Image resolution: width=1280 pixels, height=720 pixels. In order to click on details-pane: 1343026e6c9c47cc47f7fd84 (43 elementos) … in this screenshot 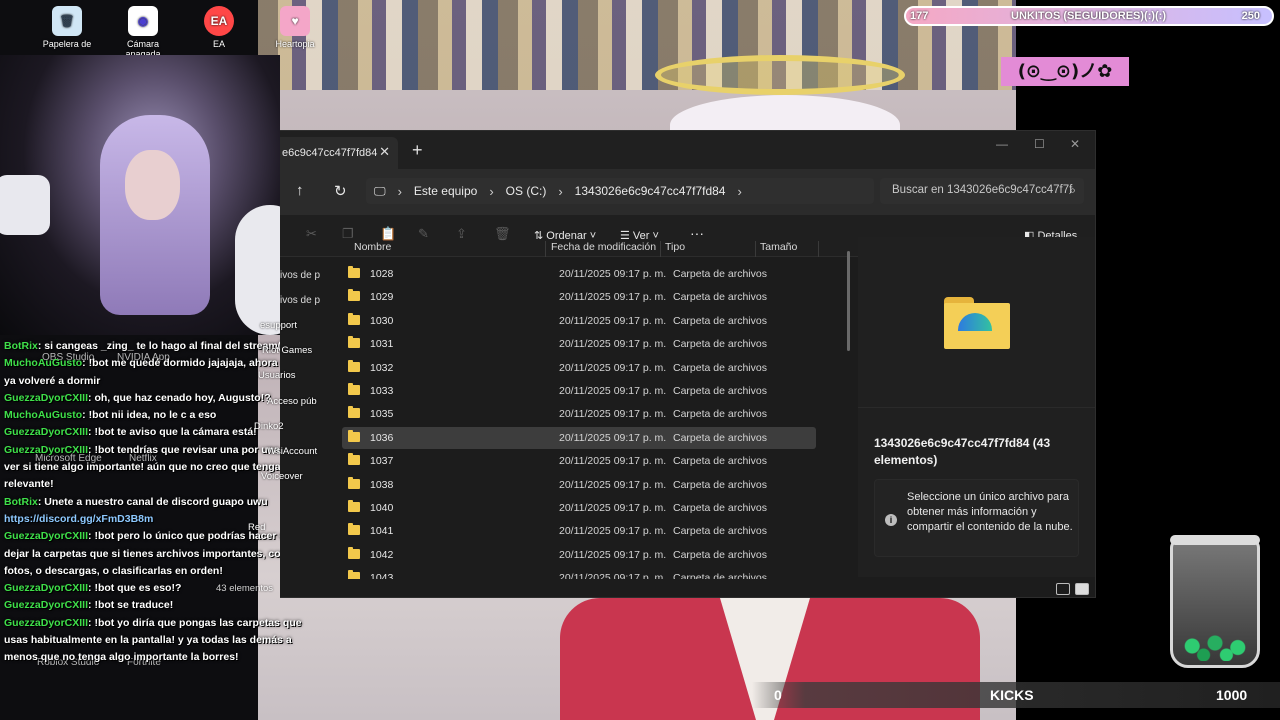, I will do `click(976, 407)`.